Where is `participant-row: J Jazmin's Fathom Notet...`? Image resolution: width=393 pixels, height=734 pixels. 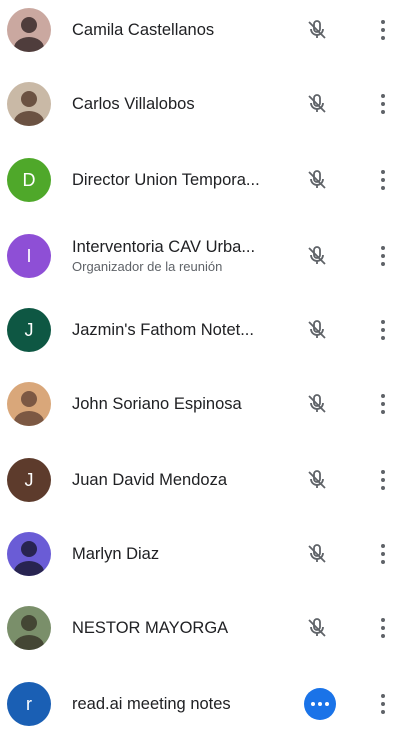 participant-row: J Jazmin's Fathom Notet... is located at coordinates (196, 330).